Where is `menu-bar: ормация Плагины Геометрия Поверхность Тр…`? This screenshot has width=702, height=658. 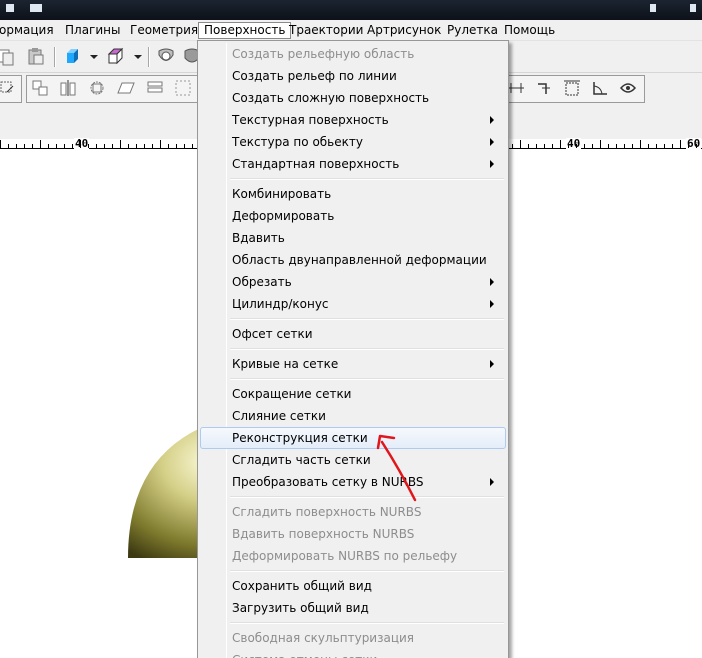
menu-bar: ормация Плагины Геометрия Поверхность Тр… is located at coordinates (351, 30).